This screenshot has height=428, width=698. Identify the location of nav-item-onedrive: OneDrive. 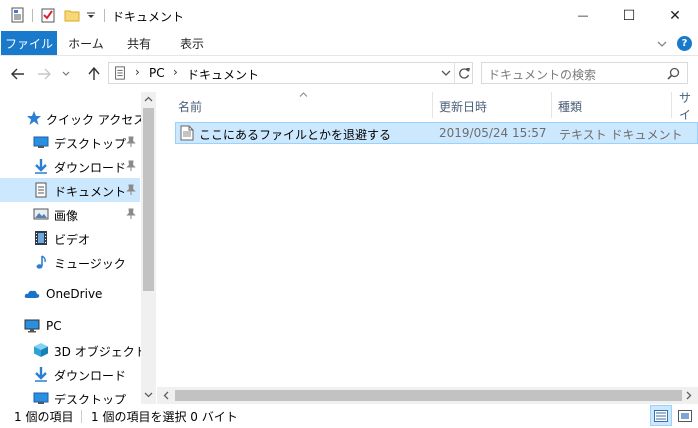
(70, 294).